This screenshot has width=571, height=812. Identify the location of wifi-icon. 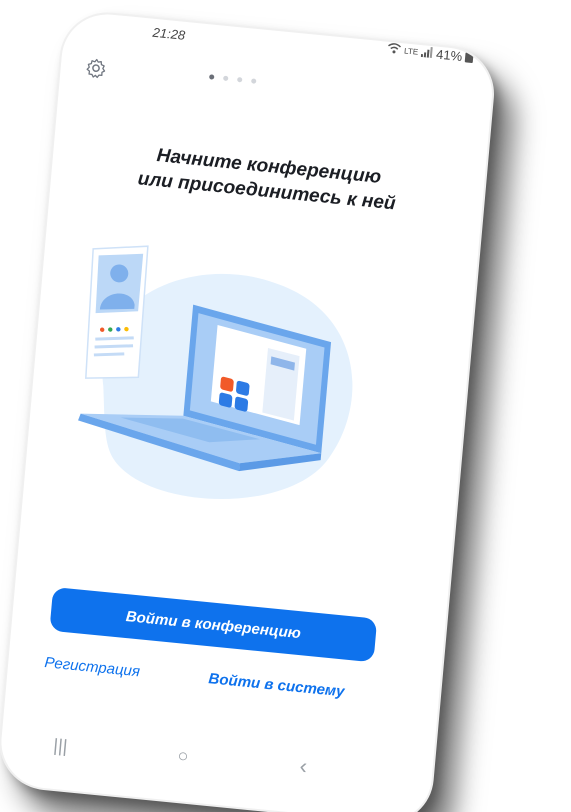
(393, 50).